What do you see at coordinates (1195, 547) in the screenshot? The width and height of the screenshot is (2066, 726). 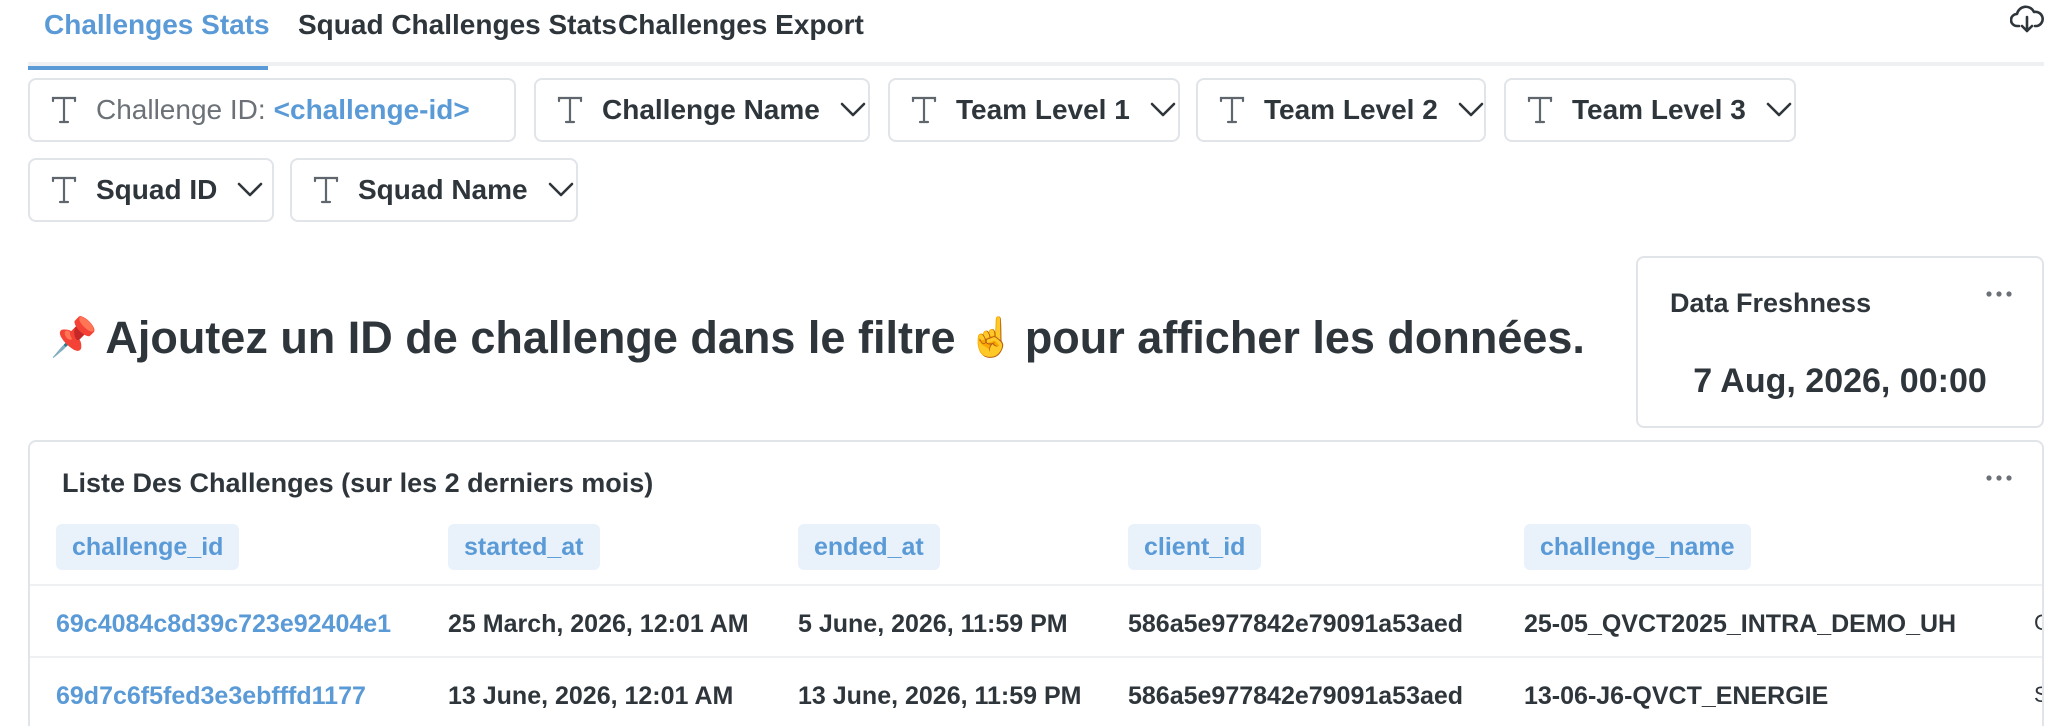 I see `column-header-client-id: client_id` at bounding box center [1195, 547].